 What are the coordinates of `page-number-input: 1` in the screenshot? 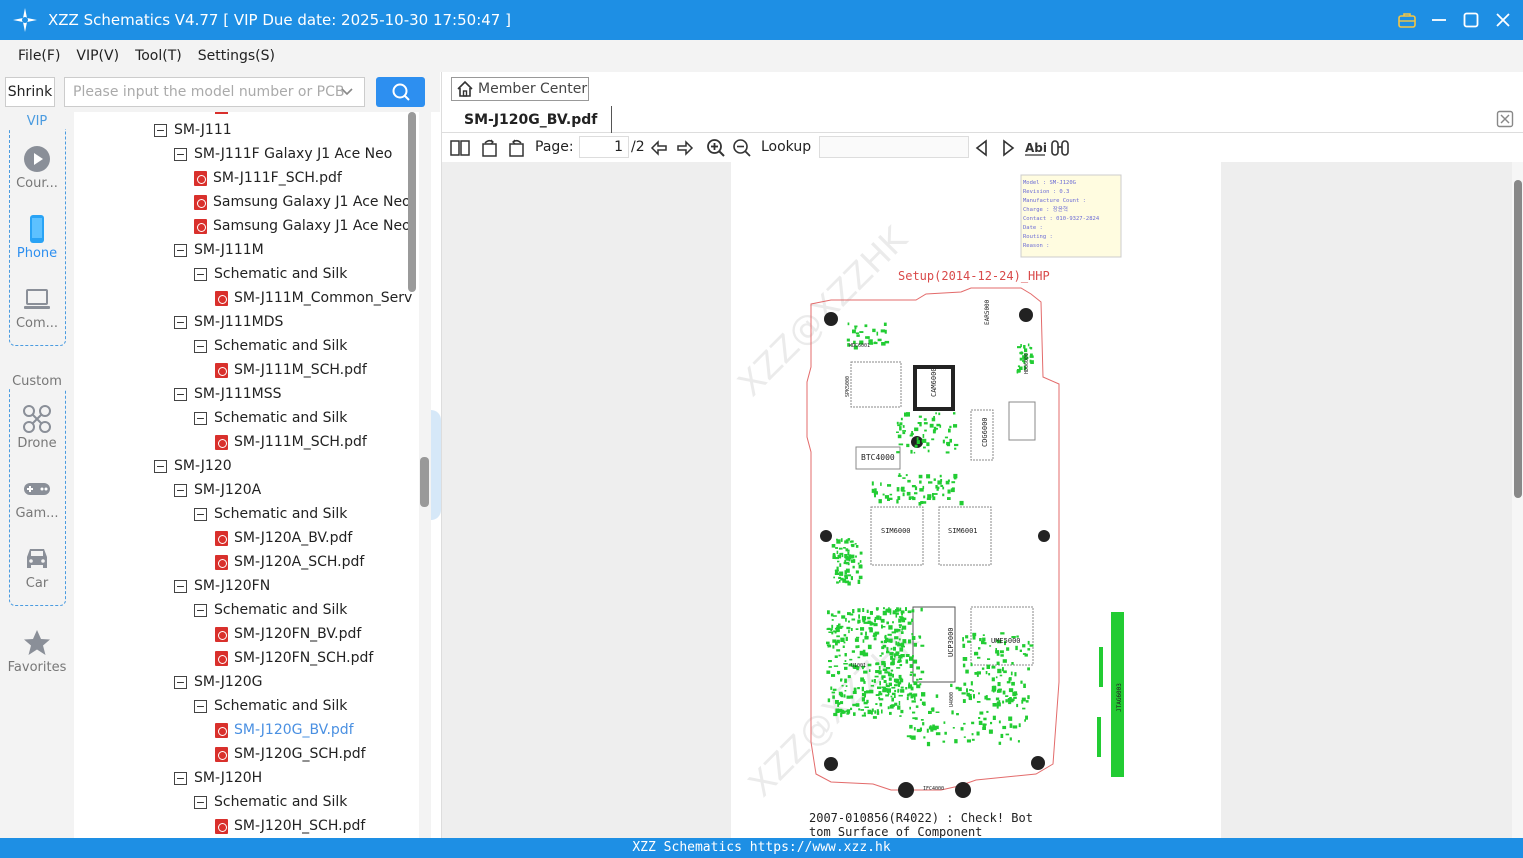 It's located at (604, 147).